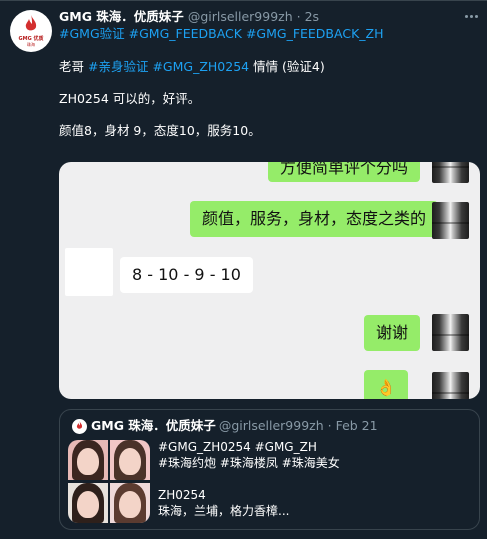 The width and height of the screenshot is (487, 539). I want to click on chat-bubble: 方便简单评个分吗, so click(344, 172).